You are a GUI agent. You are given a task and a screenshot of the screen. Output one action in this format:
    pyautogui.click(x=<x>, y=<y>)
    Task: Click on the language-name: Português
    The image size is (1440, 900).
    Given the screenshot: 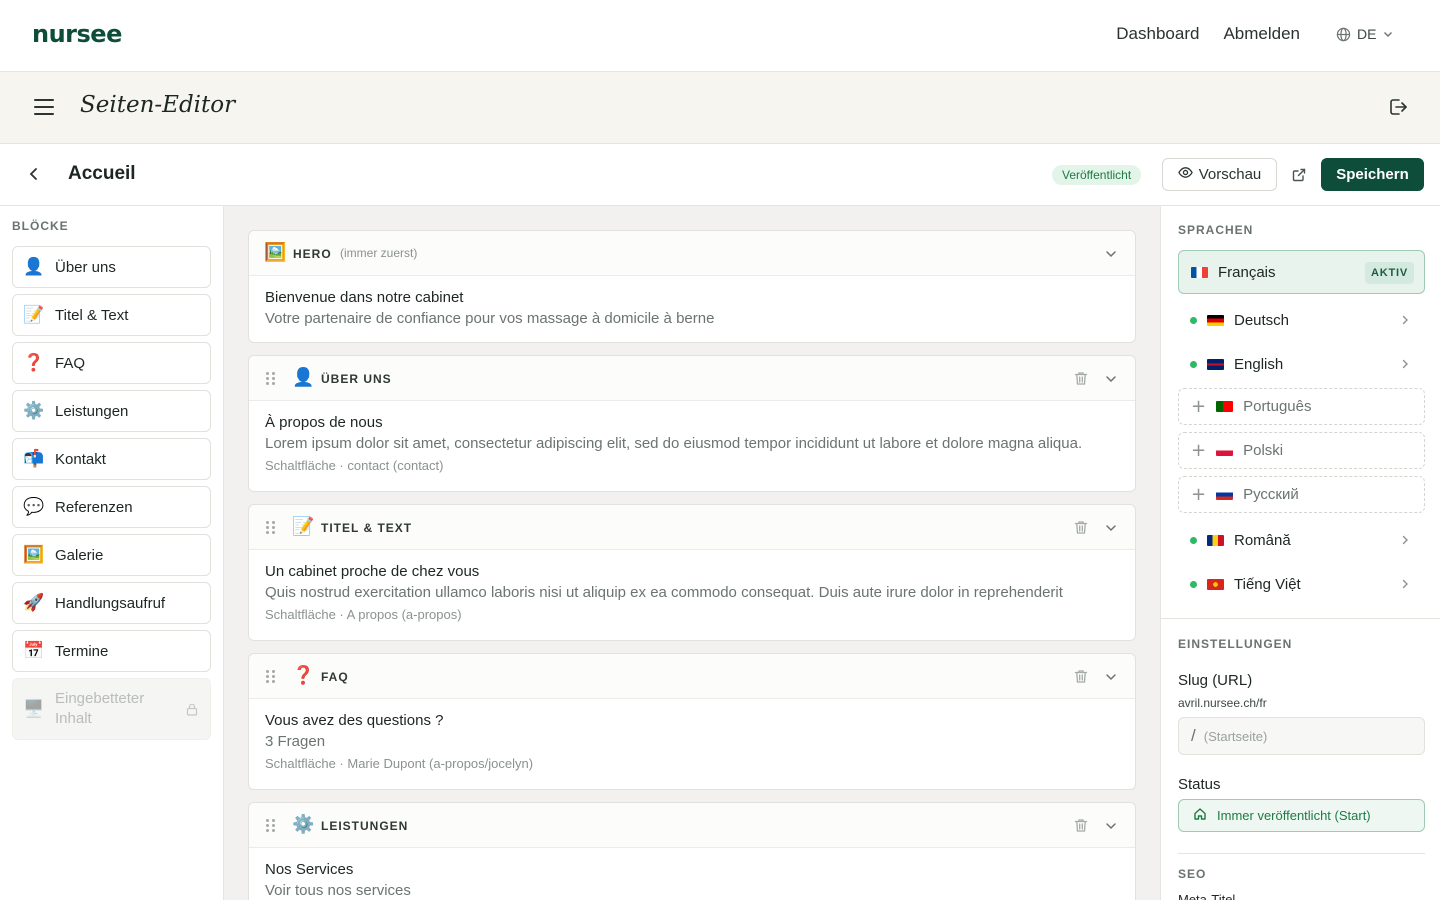 What is the action you would take?
    pyautogui.click(x=1277, y=406)
    